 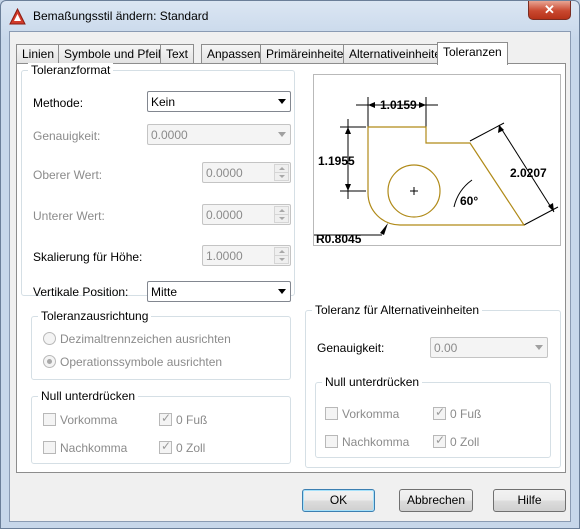 I want to click on checkbox-vorkomma, so click(x=49, y=419).